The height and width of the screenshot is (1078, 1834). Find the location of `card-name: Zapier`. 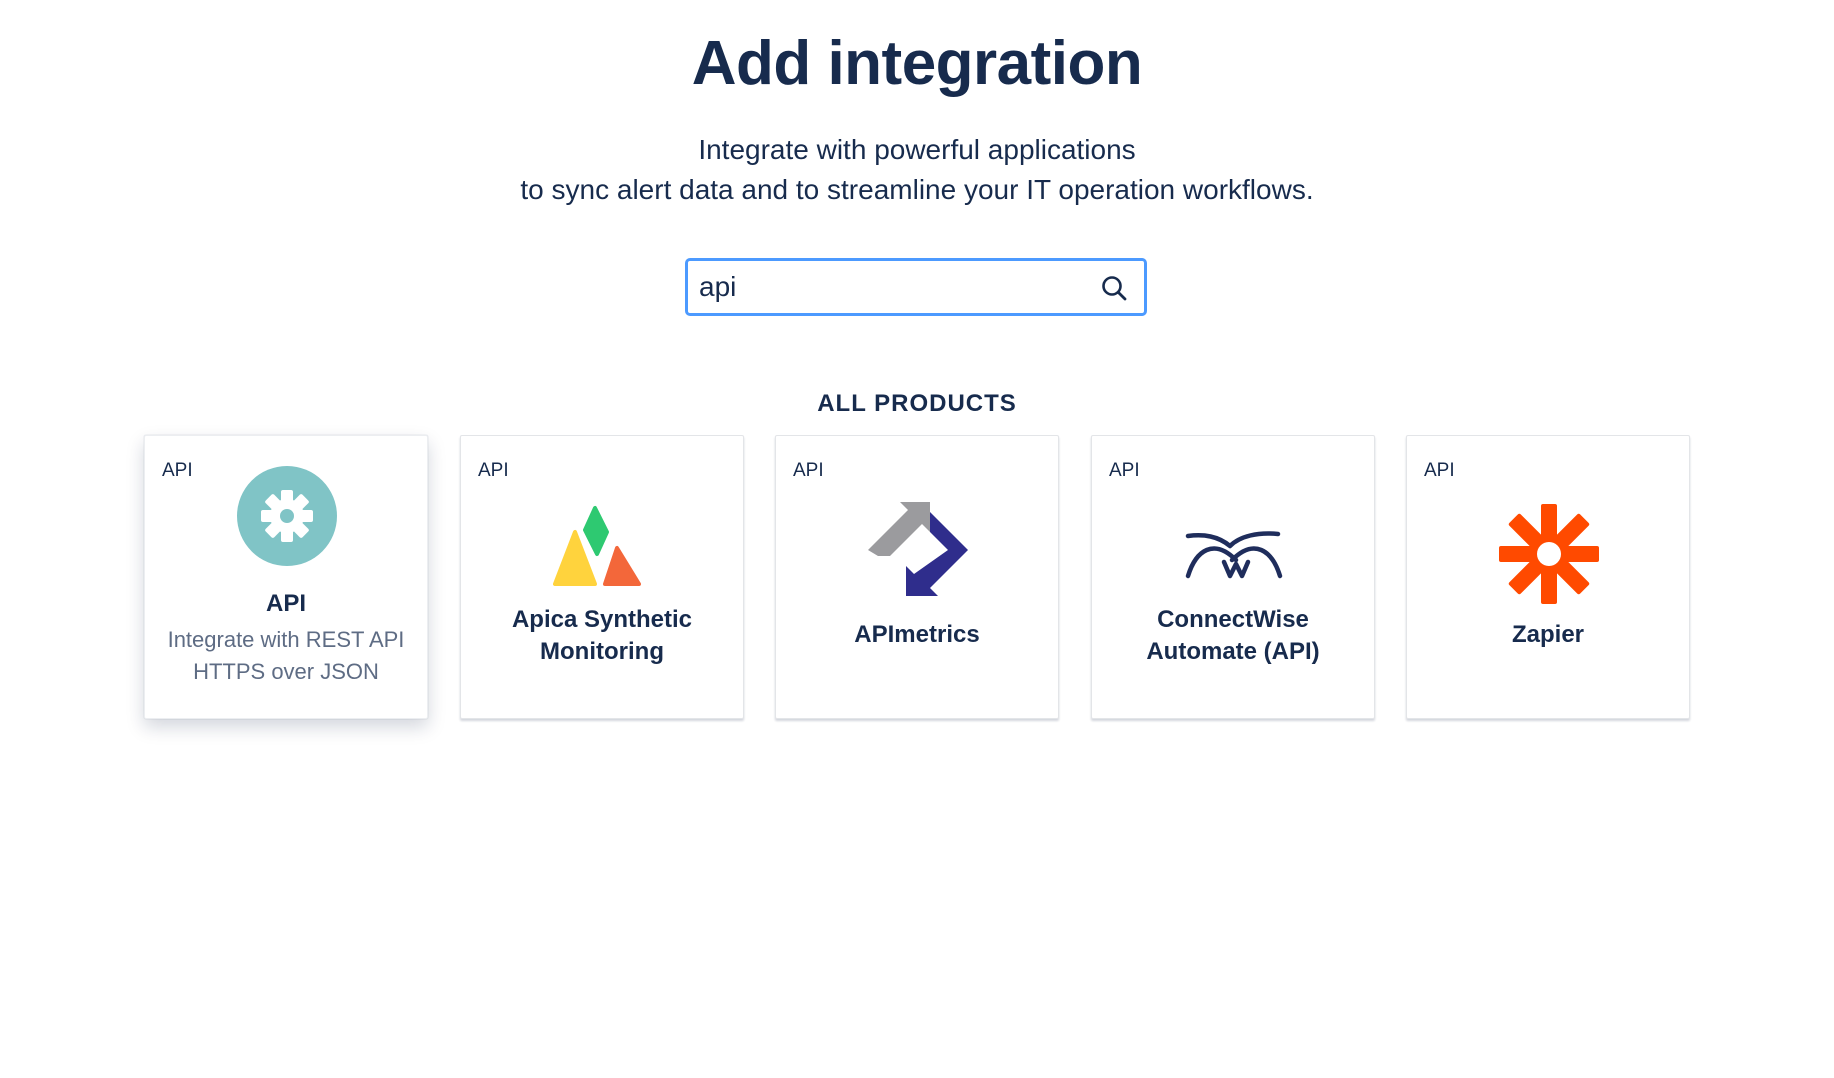

card-name: Zapier is located at coordinates (1548, 634).